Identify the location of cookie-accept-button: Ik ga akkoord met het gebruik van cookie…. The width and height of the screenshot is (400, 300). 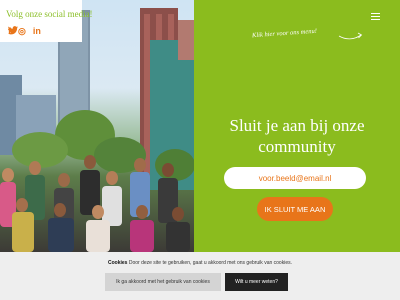
(163, 282).